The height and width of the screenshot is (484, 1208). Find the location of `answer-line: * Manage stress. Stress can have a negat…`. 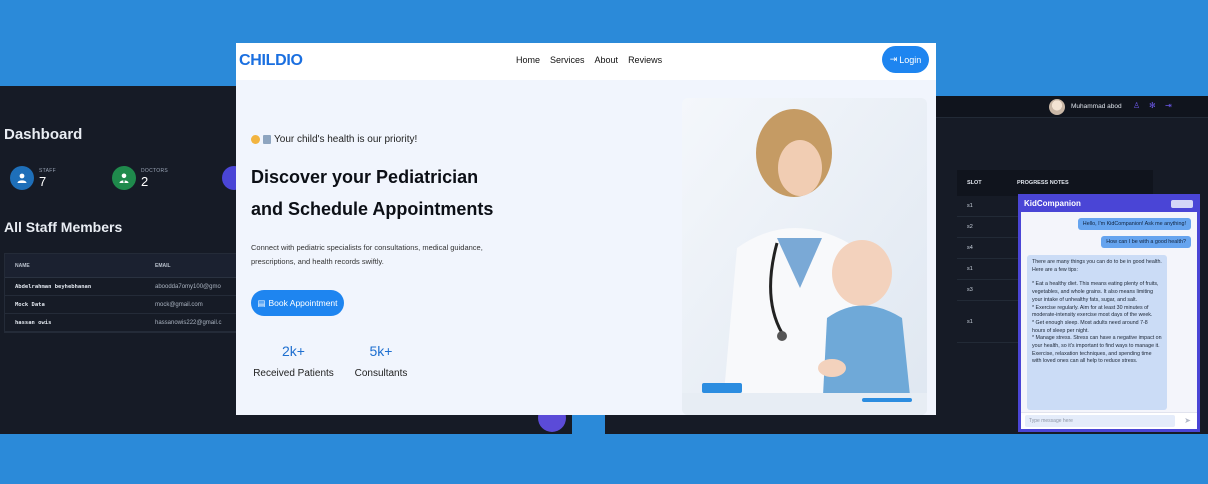

answer-line: * Manage stress. Stress can have a negat… is located at coordinates (1097, 350).